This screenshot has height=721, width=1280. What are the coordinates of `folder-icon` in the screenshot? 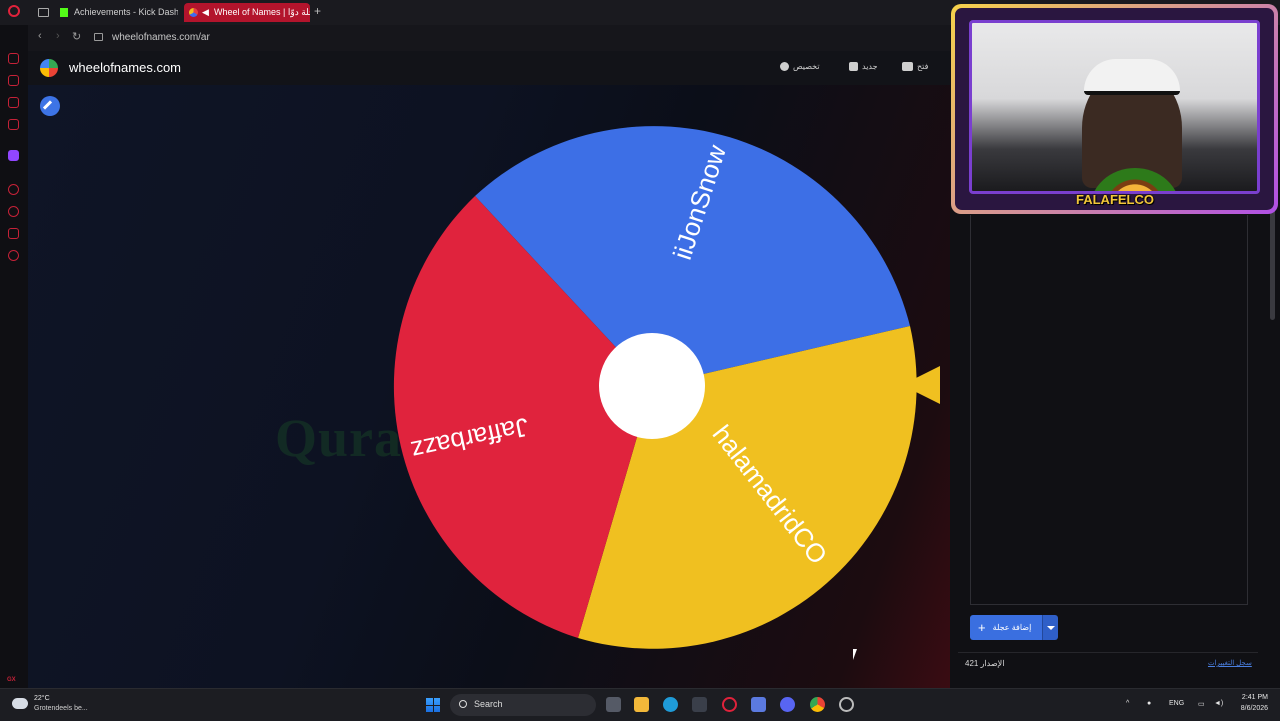 It's located at (907, 67).